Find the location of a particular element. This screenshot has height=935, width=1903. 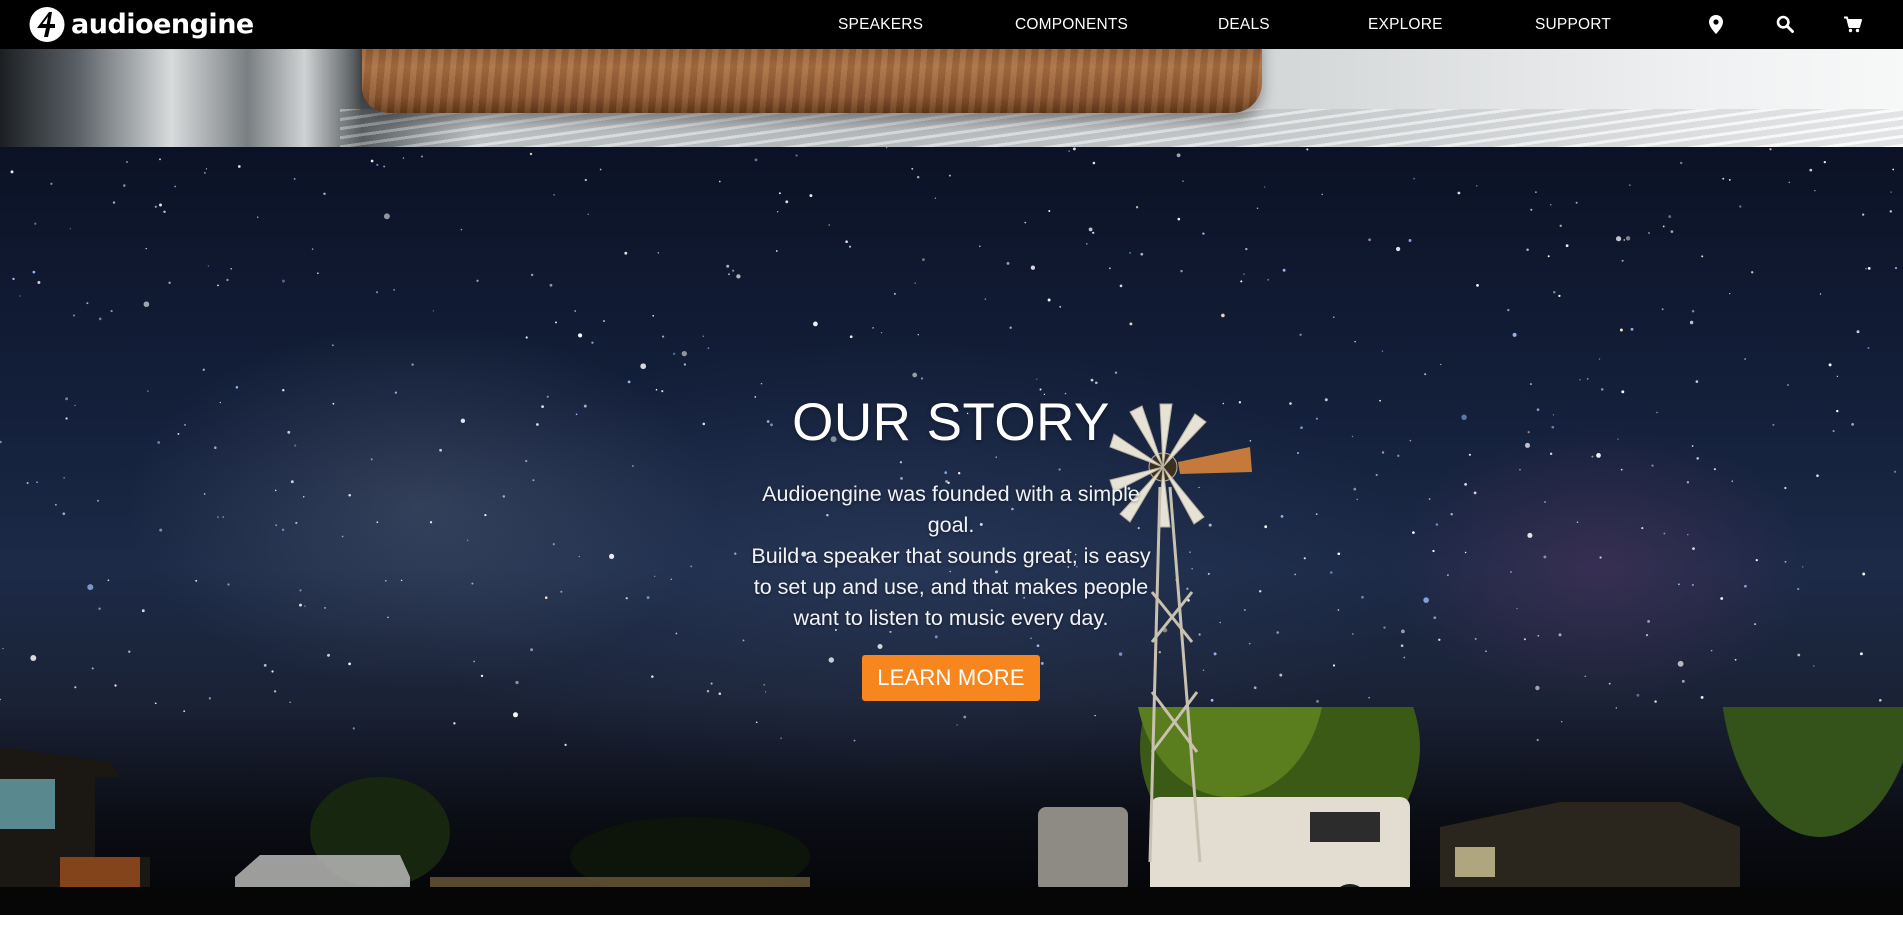

audioengine-logo: audioengine is located at coordinates (141, 24).